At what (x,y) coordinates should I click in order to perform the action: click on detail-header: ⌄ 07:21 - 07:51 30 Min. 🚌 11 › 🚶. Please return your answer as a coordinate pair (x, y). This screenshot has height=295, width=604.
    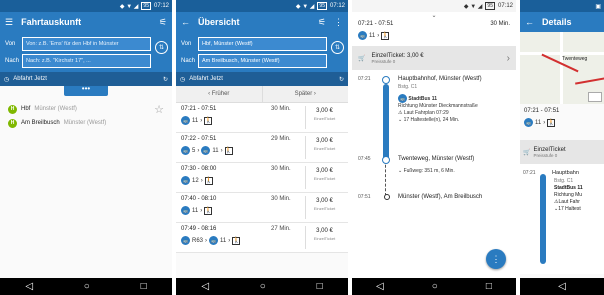
    Looking at the image, I should click on (434, 29).